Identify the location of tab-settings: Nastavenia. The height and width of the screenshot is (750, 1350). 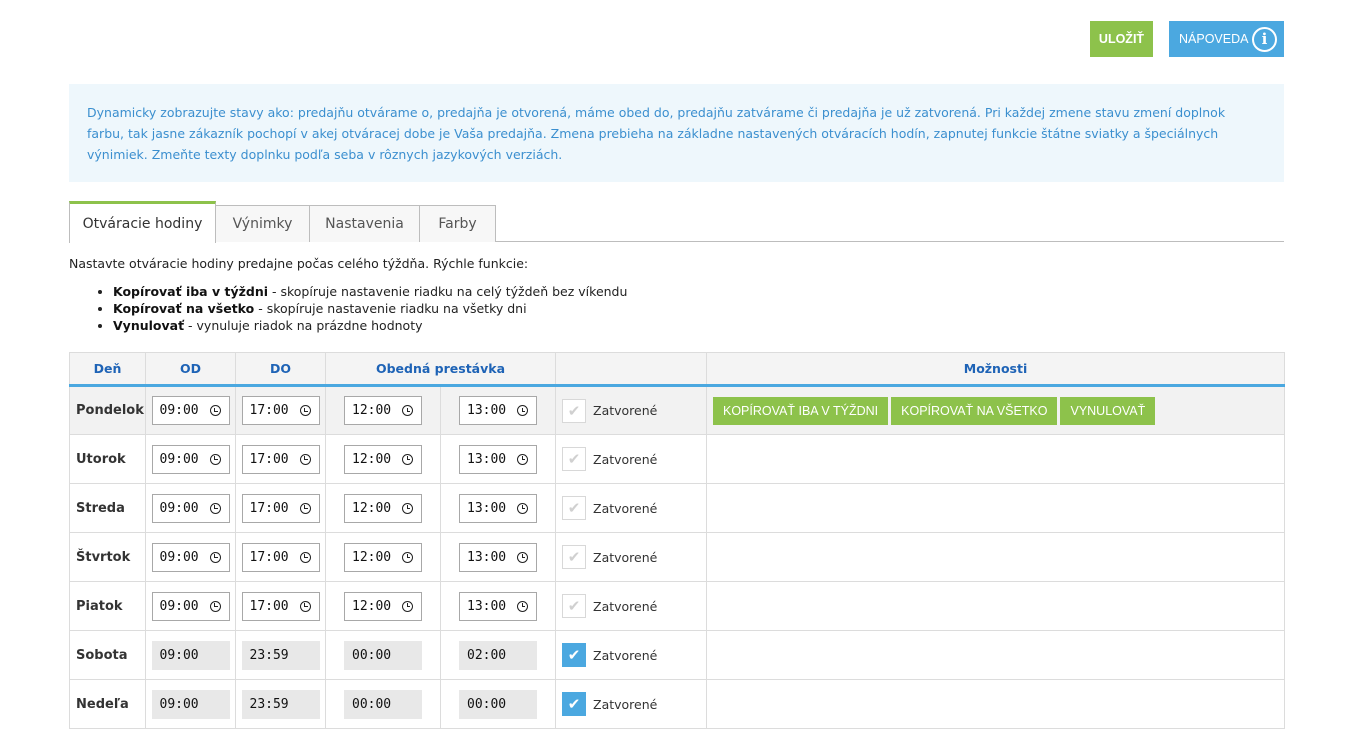
(365, 223).